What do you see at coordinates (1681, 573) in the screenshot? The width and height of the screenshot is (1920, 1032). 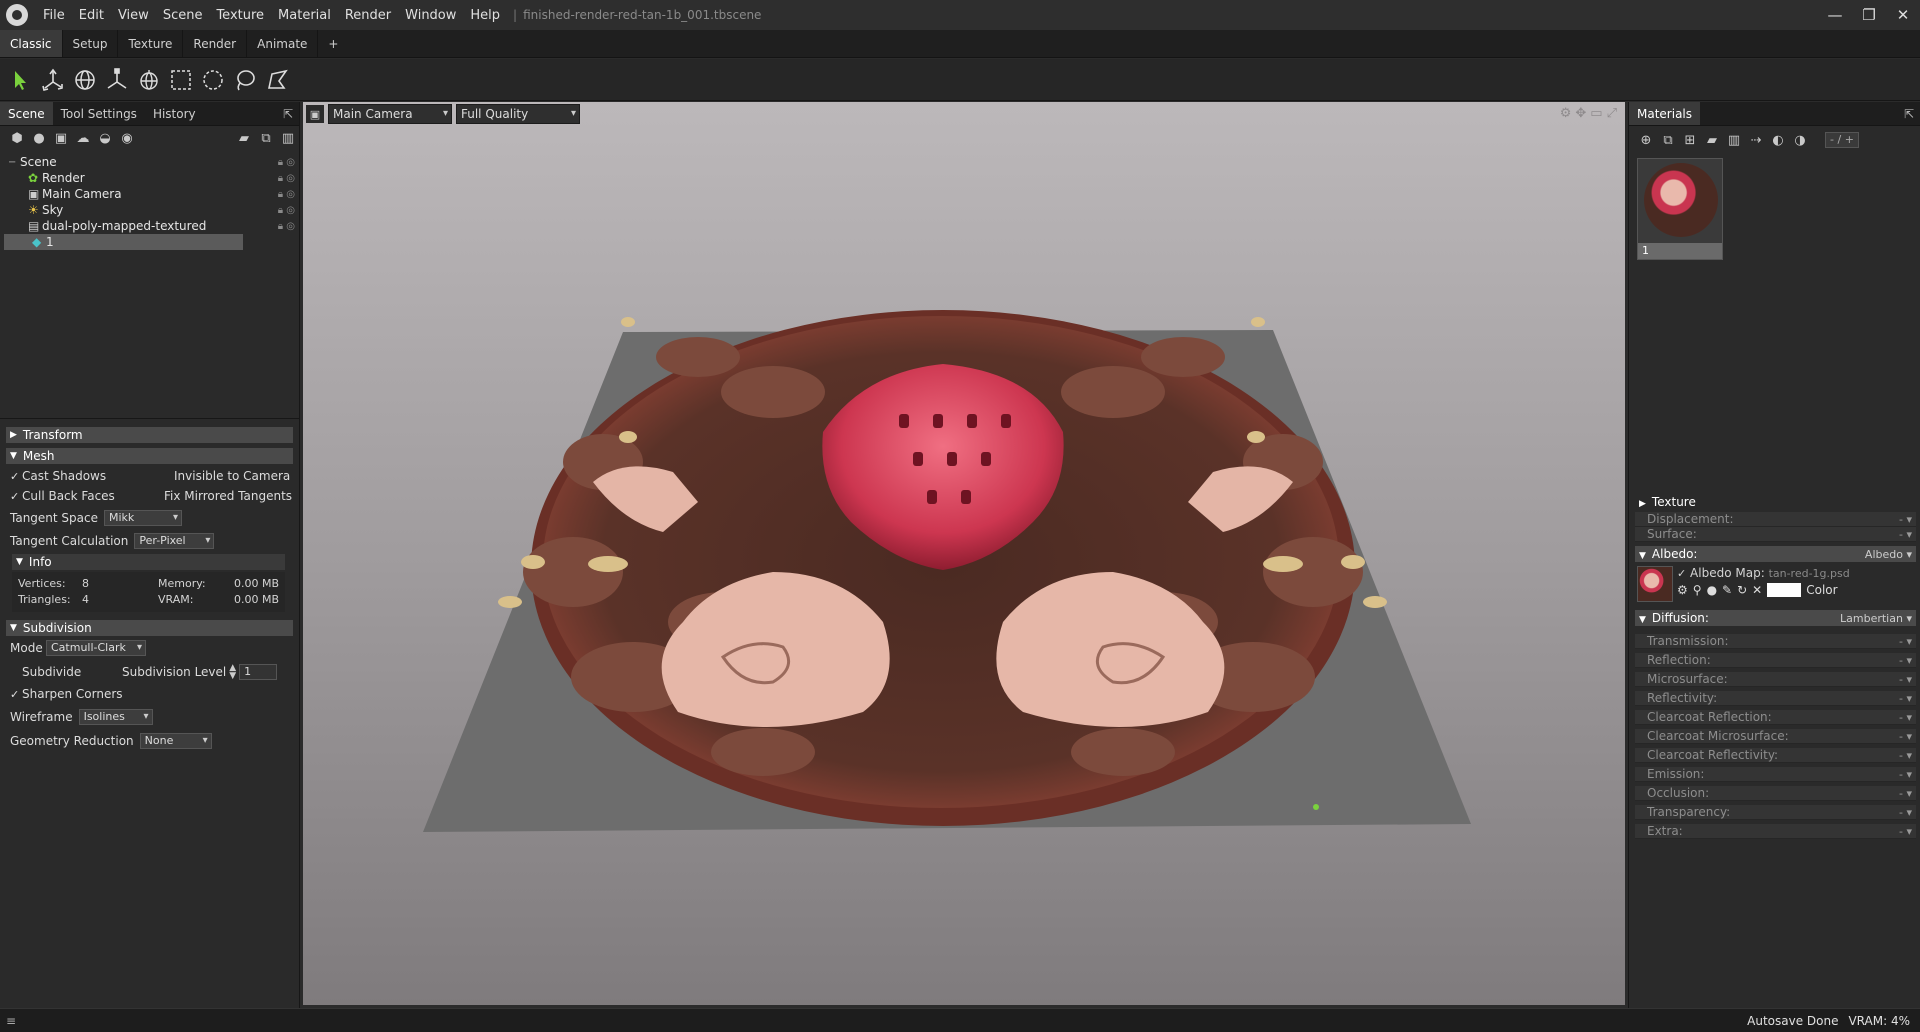 I see `albedo-map-checkbox: ✓` at bounding box center [1681, 573].